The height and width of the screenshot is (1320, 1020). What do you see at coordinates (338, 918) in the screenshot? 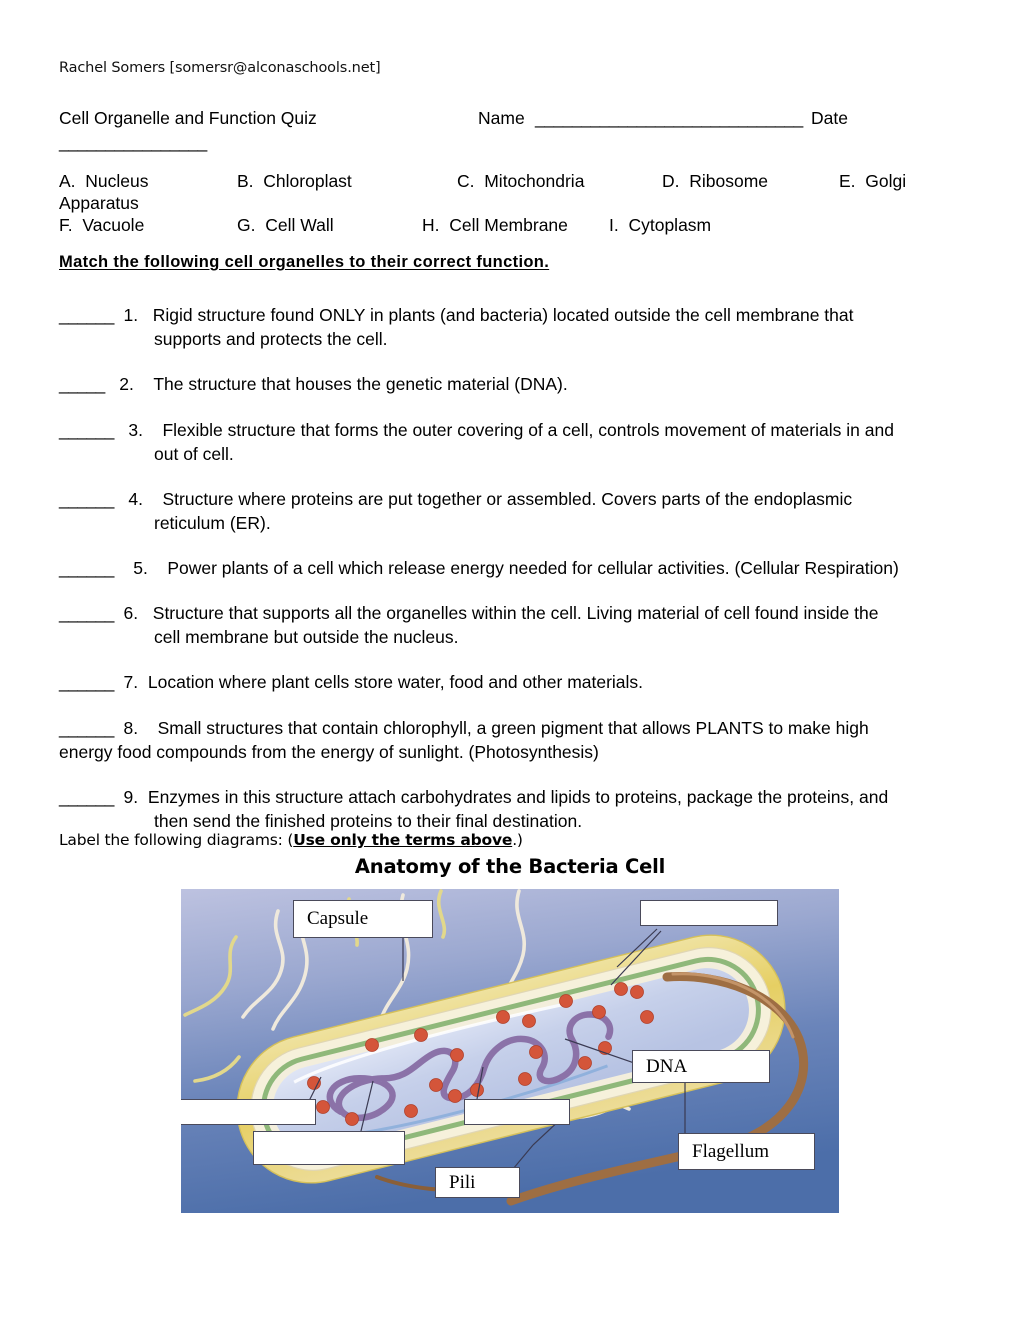
I see `diagram-label-capsule-text: Capsule` at bounding box center [338, 918].